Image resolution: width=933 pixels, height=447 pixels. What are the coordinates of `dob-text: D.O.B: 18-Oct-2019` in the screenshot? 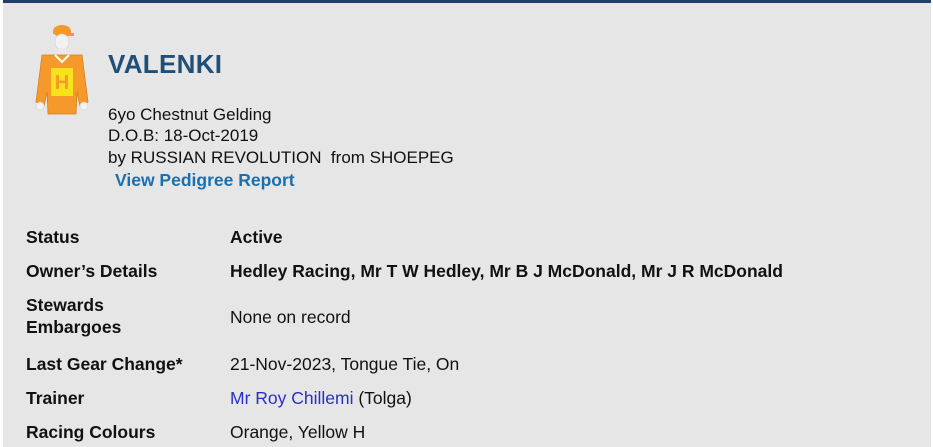 It's located at (183, 135).